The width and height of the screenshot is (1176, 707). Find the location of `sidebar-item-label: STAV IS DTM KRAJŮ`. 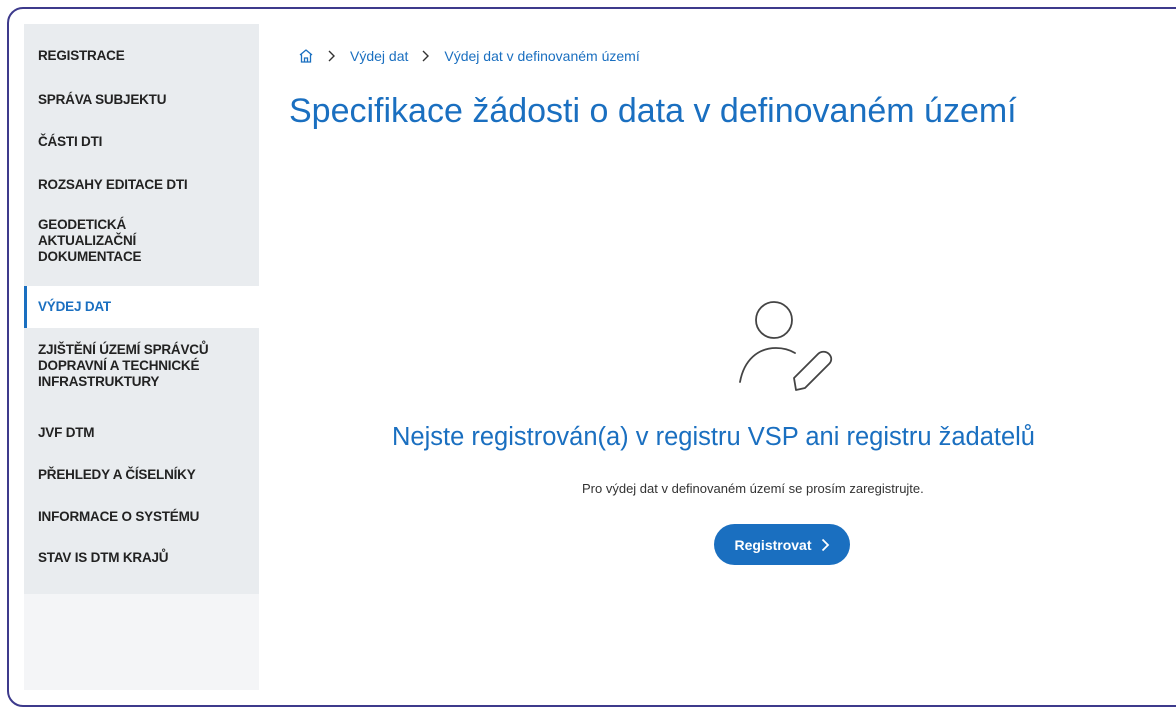

sidebar-item-label: STAV IS DTM KRAJŮ is located at coordinates (103, 557).